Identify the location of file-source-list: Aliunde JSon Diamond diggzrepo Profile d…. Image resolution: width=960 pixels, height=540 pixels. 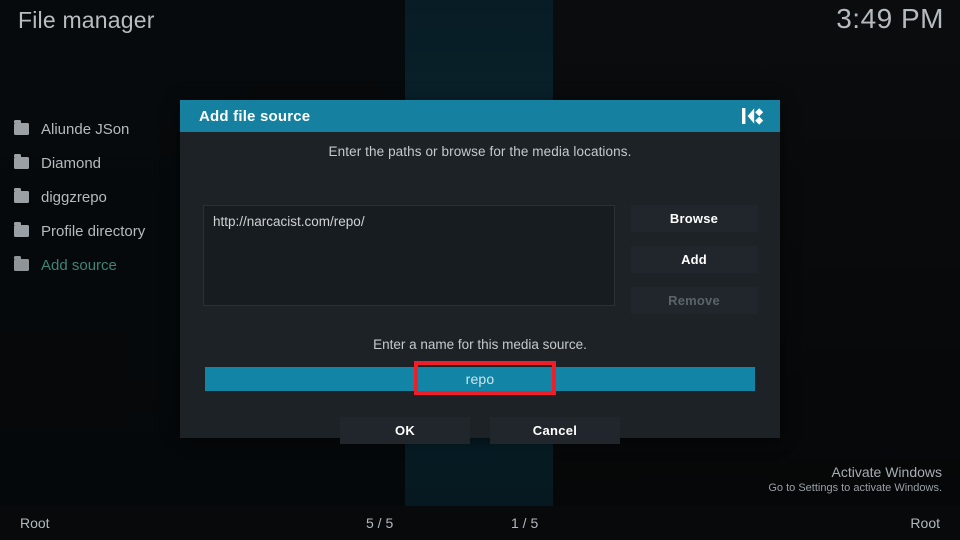
(95, 197).